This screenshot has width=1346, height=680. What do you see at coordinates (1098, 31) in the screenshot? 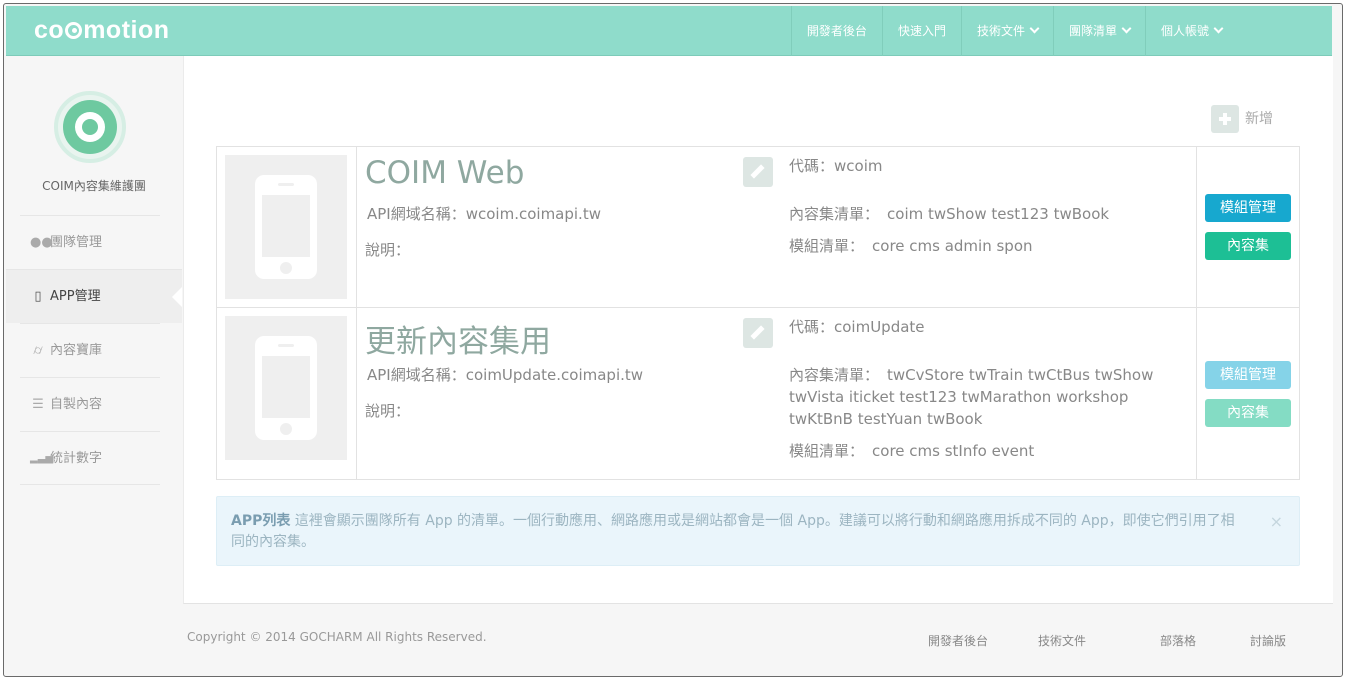
I see `nav-team-list: 團隊清單` at bounding box center [1098, 31].